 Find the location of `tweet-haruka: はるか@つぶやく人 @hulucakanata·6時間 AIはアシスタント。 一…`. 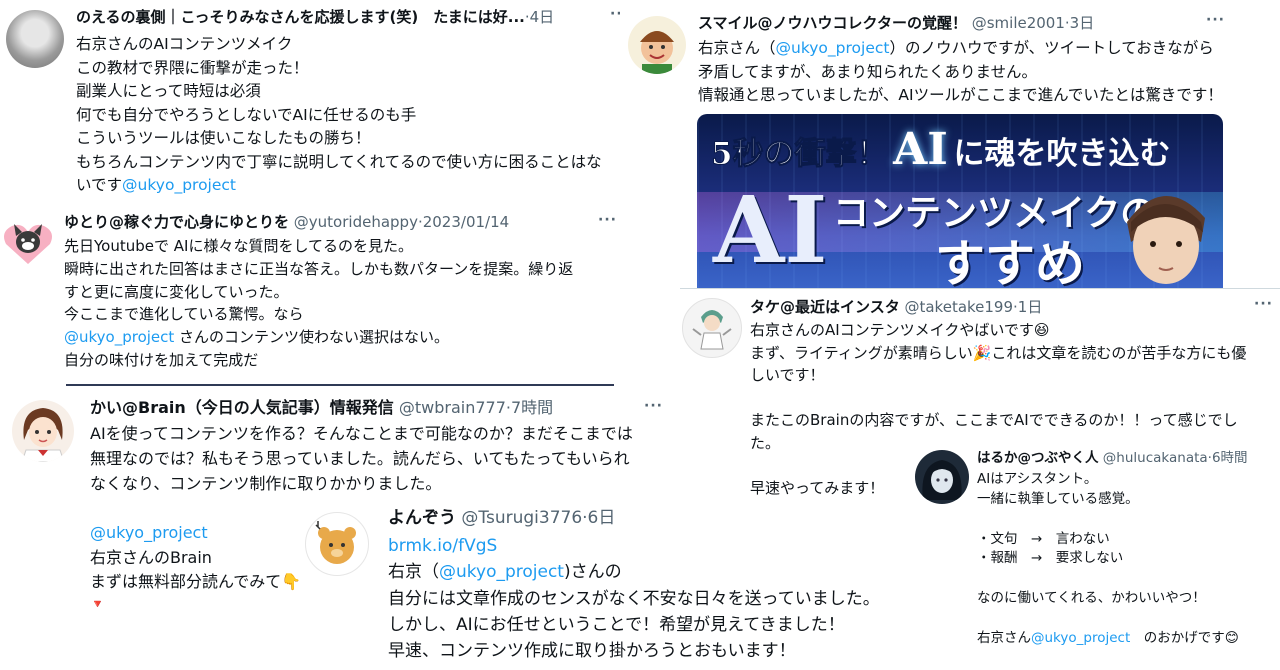

tweet-haruka: はるか@つぶやく人 @hulucakanata·6時間 AIはアシスタント。 一… is located at coordinates (1092, 555).